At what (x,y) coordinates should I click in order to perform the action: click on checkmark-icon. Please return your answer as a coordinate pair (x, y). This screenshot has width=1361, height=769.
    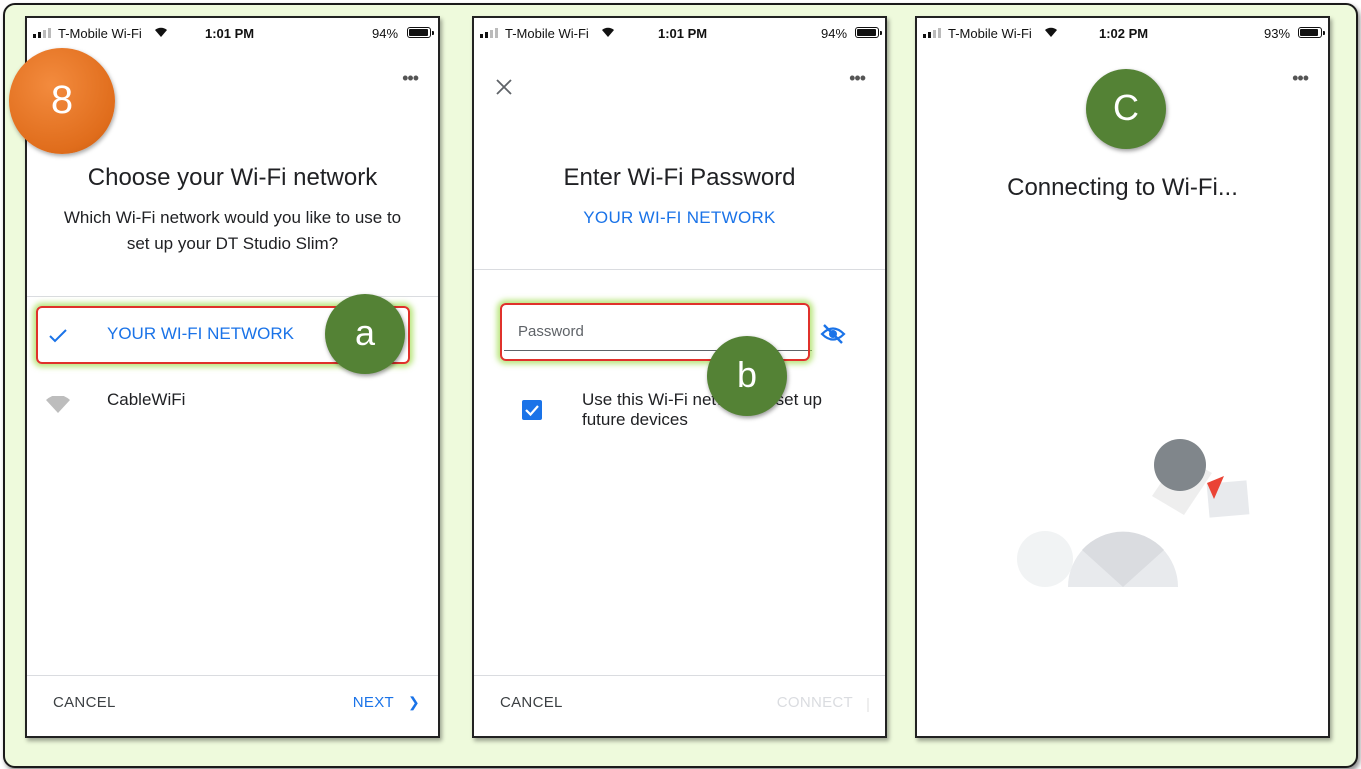
    Looking at the image, I should click on (532, 411).